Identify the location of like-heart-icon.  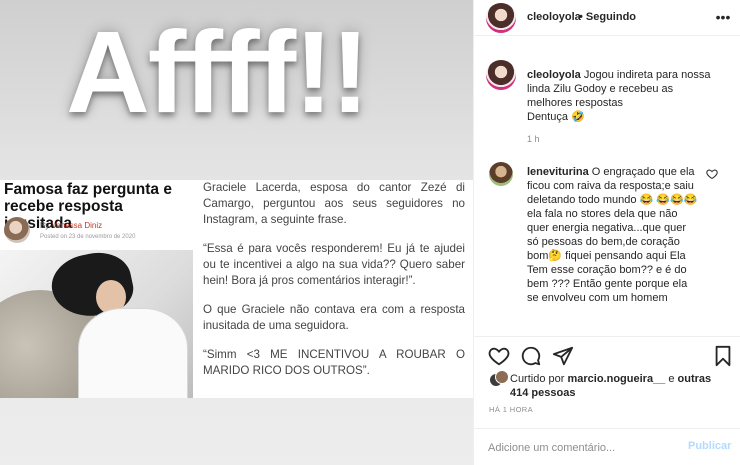
(499, 356).